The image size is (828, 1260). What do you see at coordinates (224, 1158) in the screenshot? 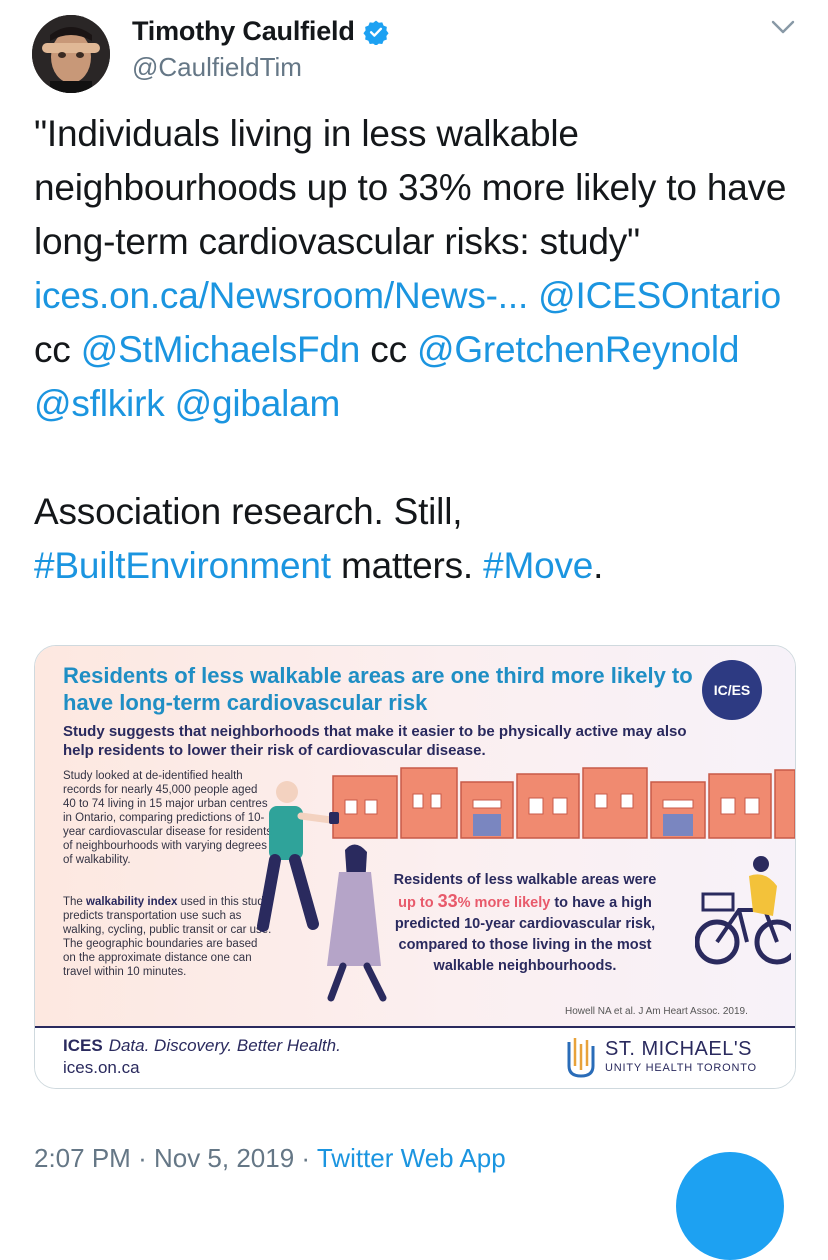
I see `tweet-date: Nov 5, 2019` at bounding box center [224, 1158].